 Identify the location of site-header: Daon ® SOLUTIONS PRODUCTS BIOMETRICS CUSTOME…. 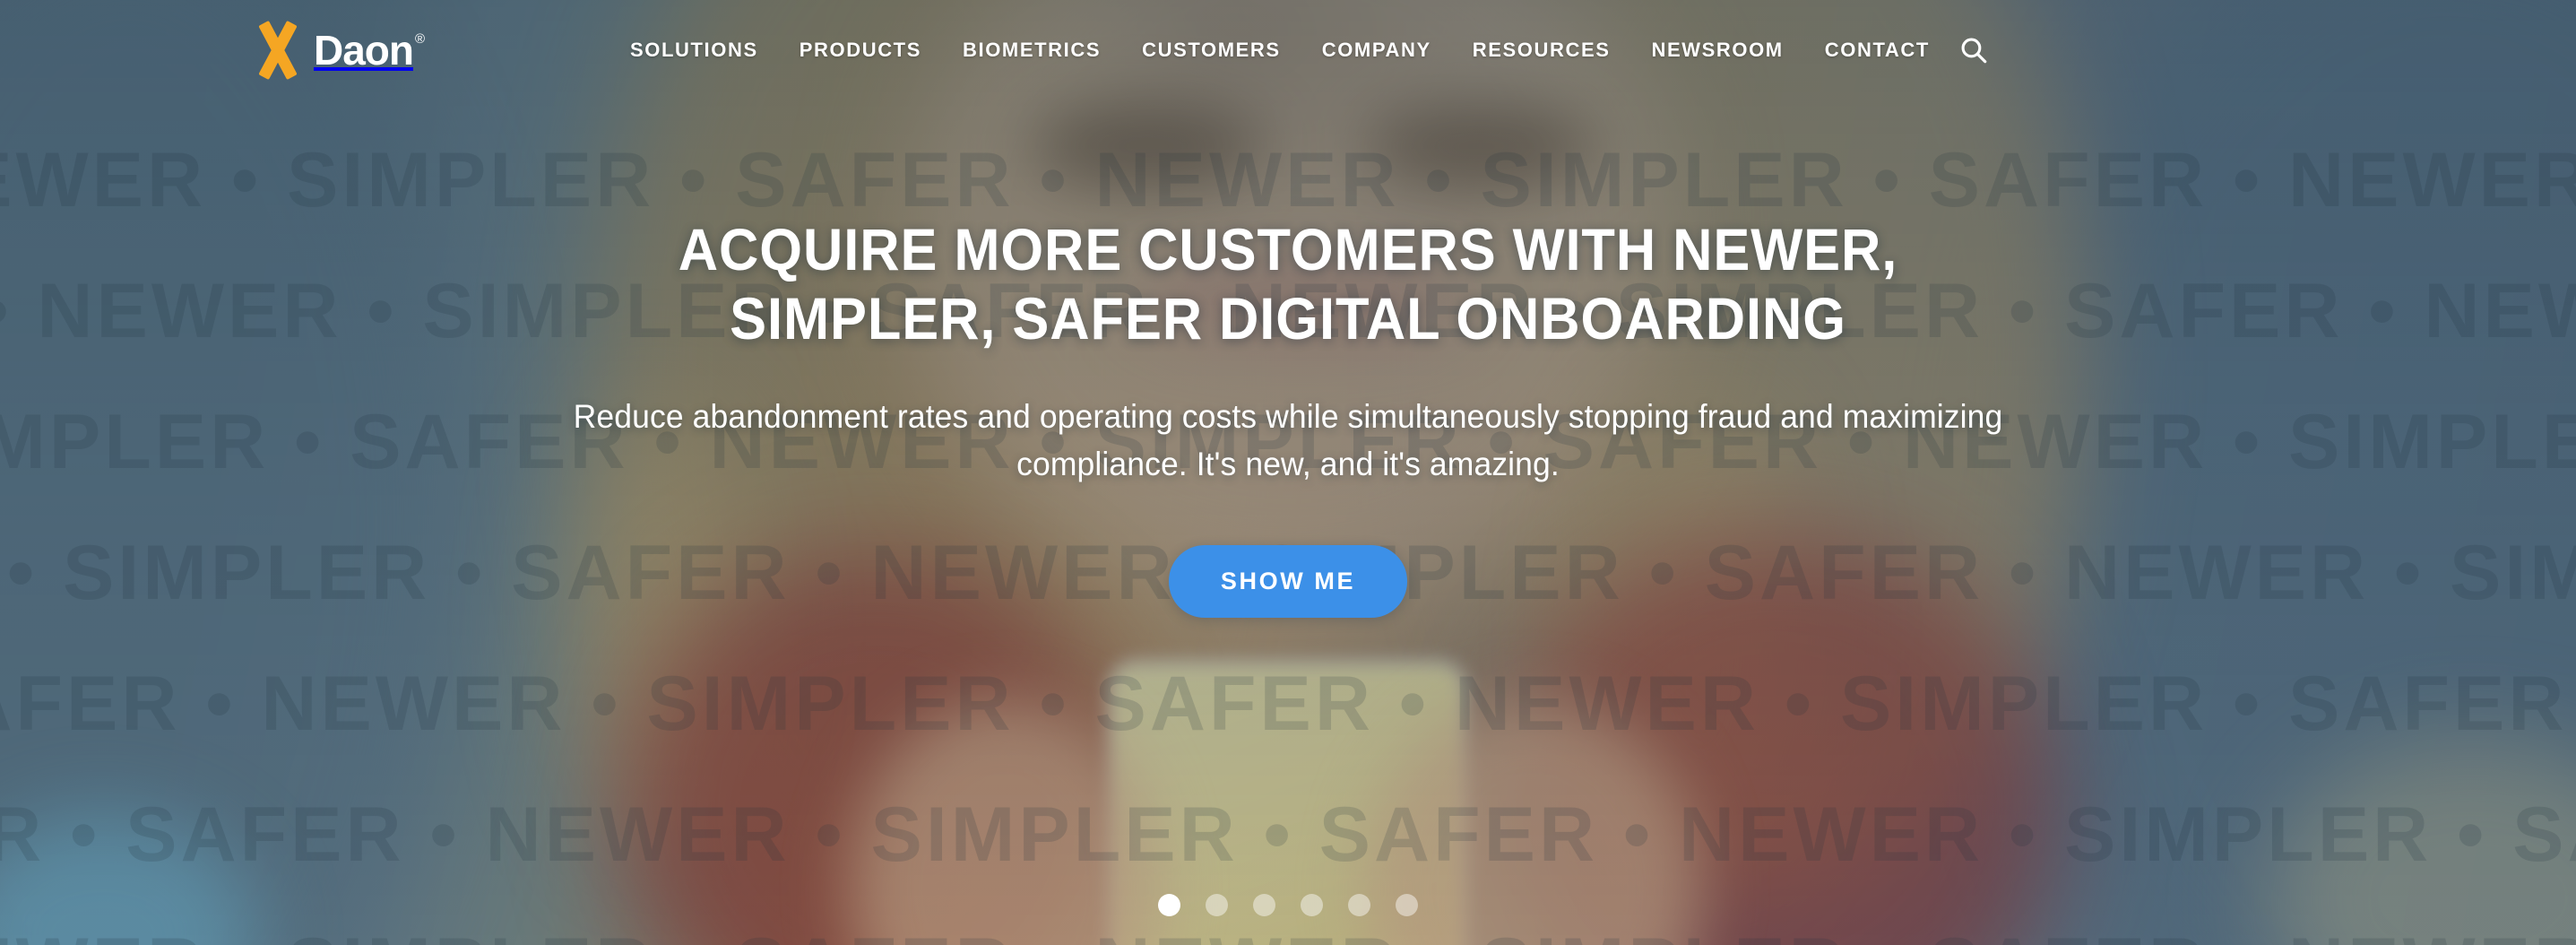
(1288, 50).